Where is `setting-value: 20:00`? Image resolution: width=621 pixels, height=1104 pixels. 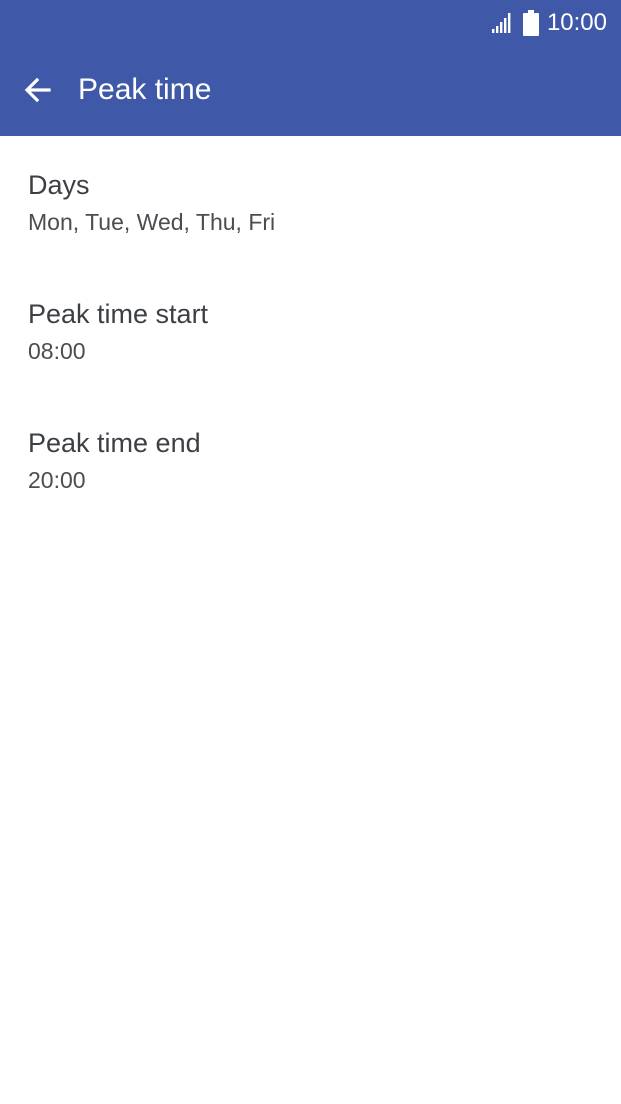
setting-value: 20:00 is located at coordinates (57, 480).